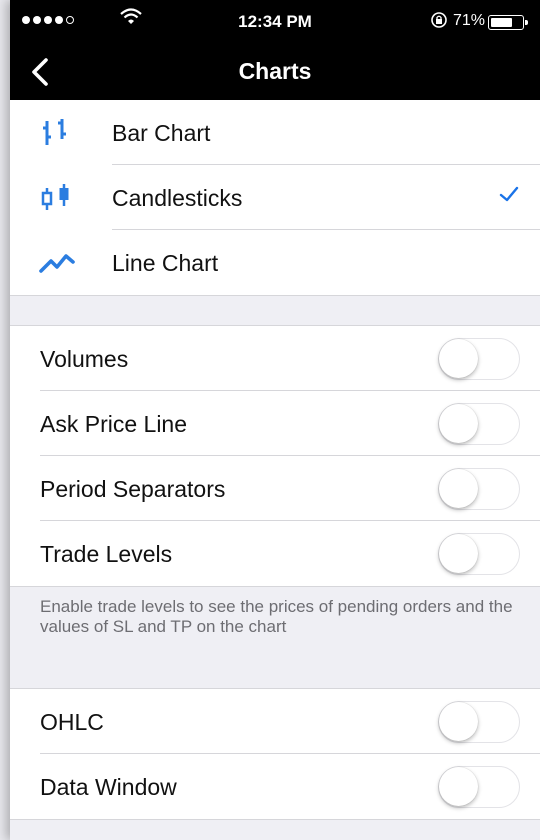  I want to click on settings-row-volumes: Volumes, so click(275, 358).